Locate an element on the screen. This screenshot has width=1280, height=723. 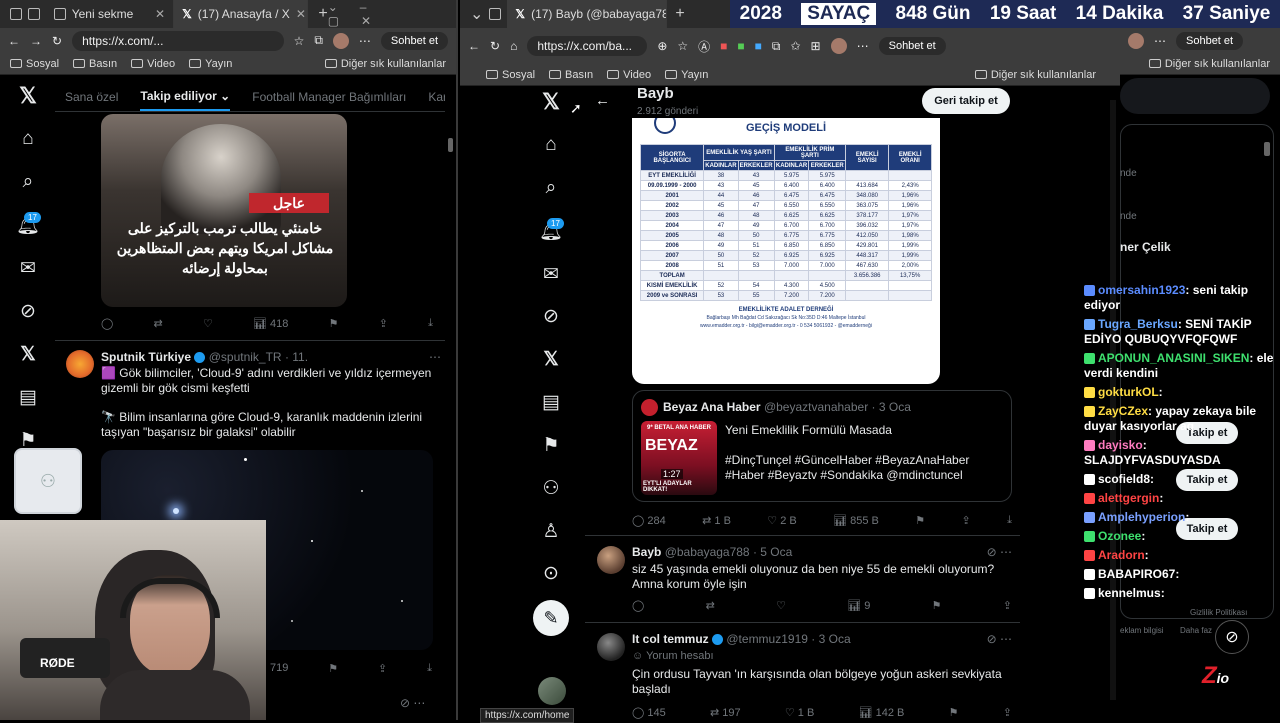
close-icon: ✕ is located at coordinates (301, 14).